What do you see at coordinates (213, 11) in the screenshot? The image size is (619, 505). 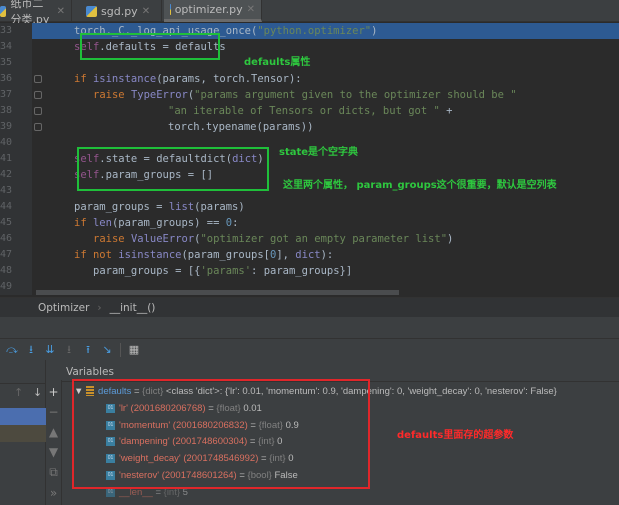 I see `tab-optimizer: optimizer.py ✕` at bounding box center [213, 11].